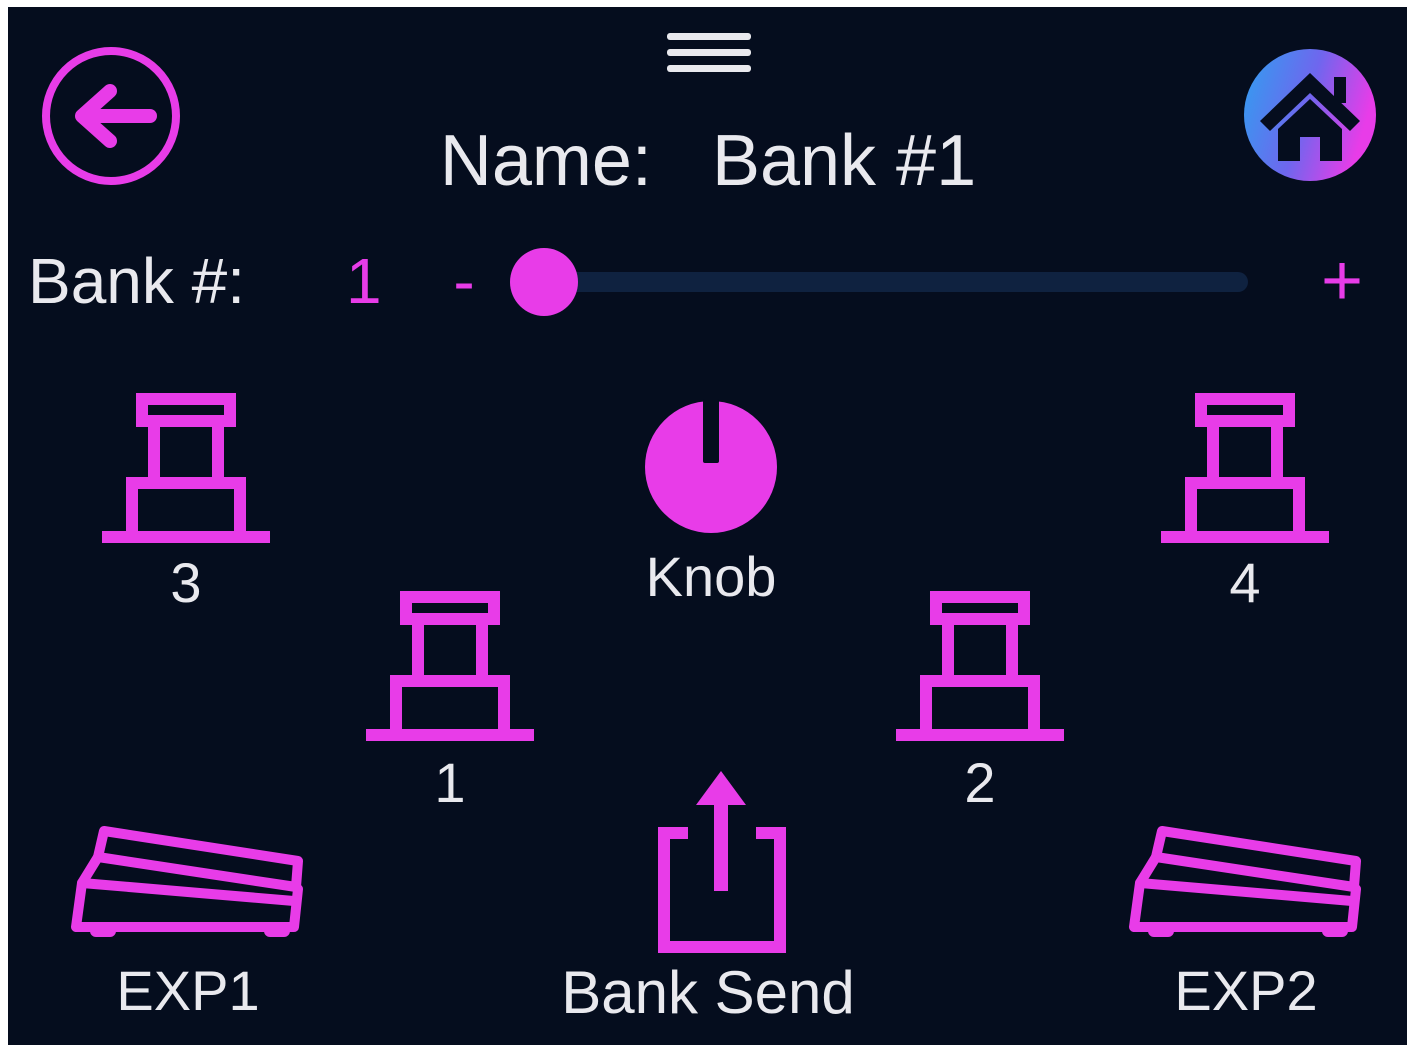 The width and height of the screenshot is (1413, 1050). I want to click on slider-thumb, so click(544, 282).